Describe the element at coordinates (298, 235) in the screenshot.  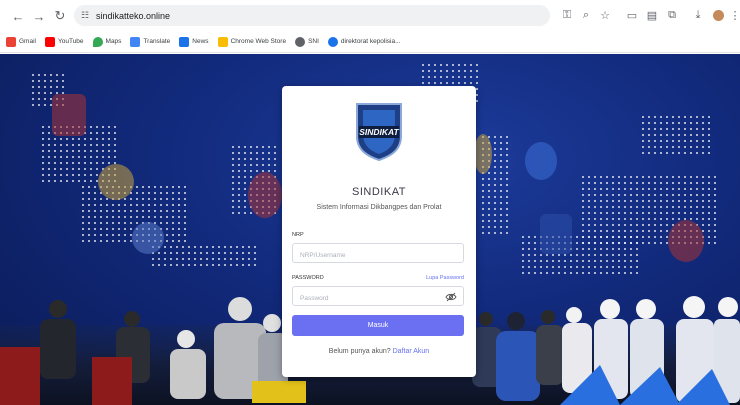
I see `nrp-label: NRP` at that location.